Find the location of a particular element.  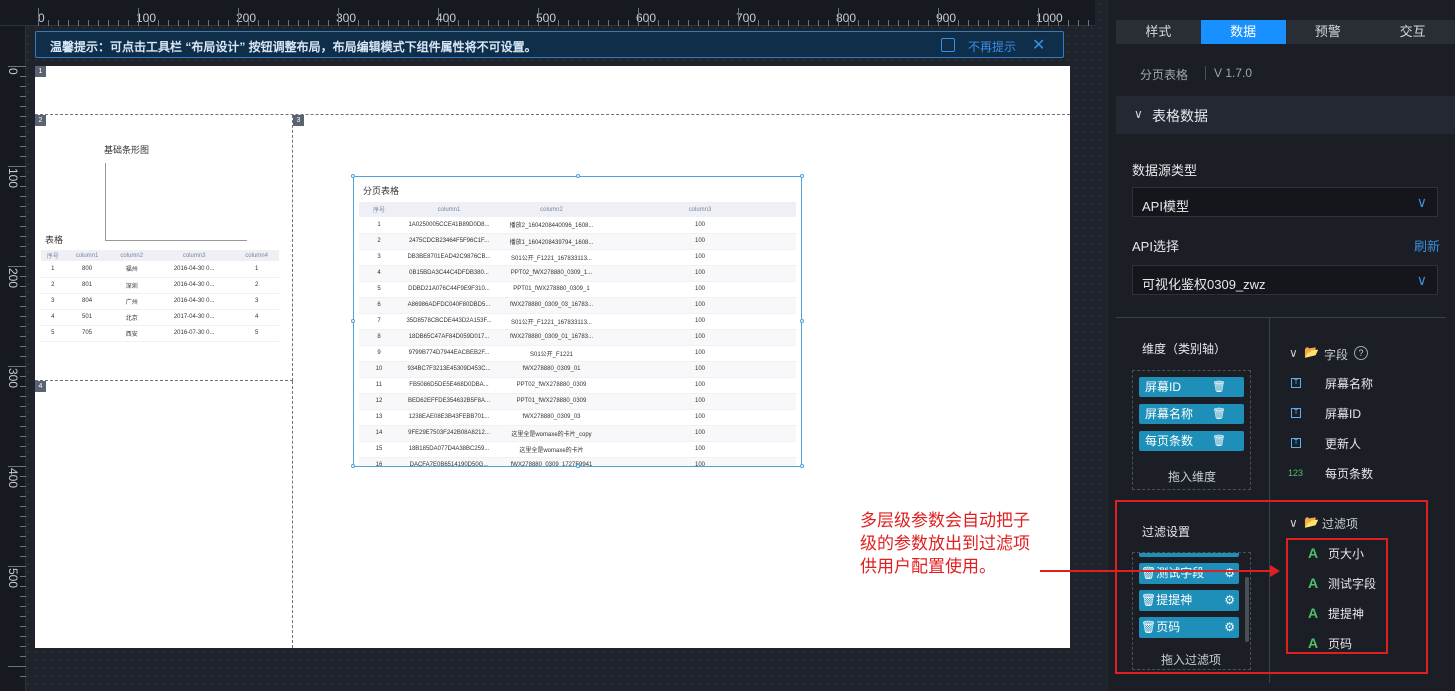

table-cell: 深圳 is located at coordinates (132, 285).